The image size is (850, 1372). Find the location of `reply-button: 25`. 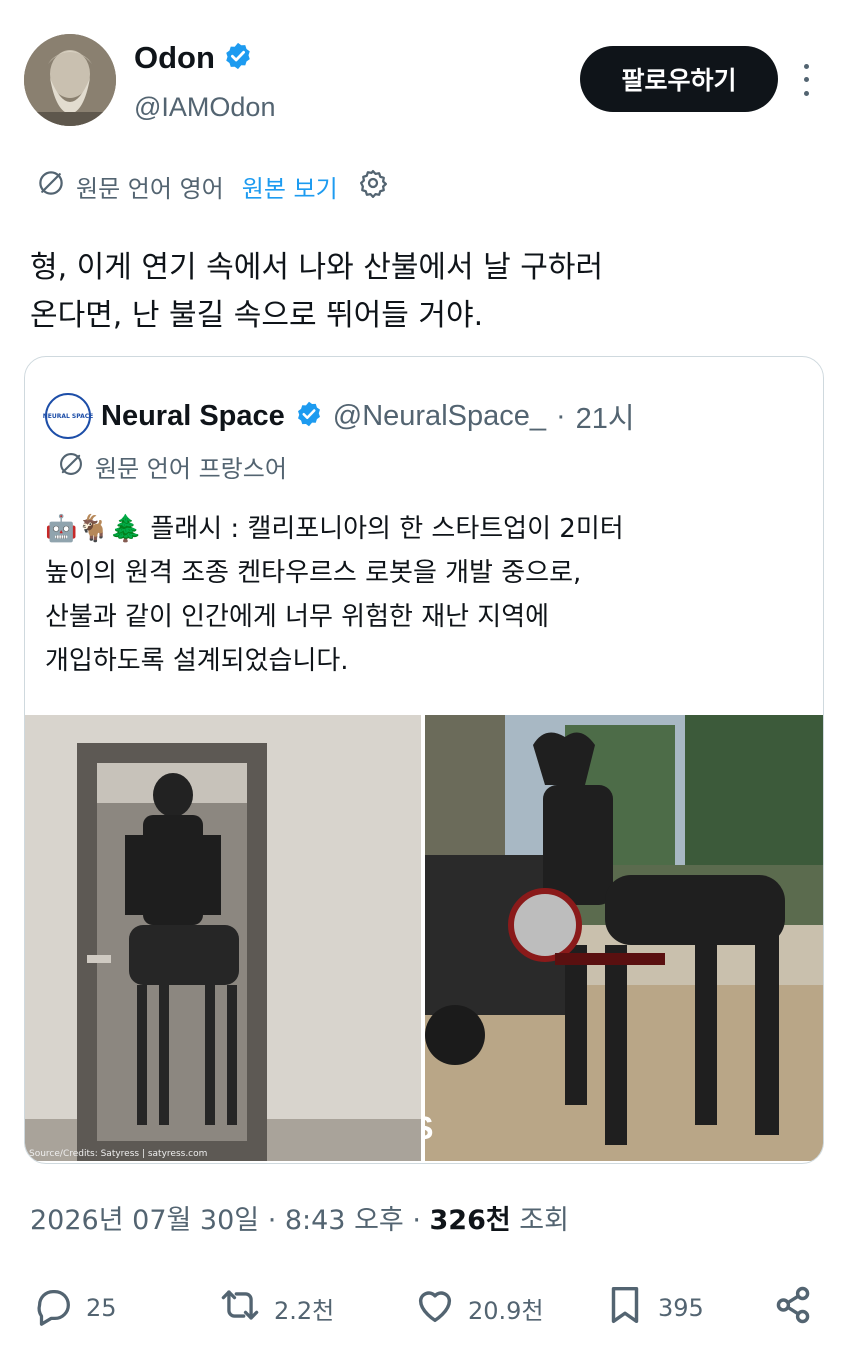

reply-button: 25 is located at coordinates (73, 1308).